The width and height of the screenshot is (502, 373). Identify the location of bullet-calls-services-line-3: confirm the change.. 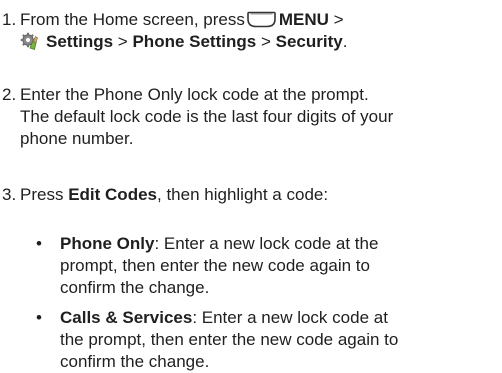
(135, 361).